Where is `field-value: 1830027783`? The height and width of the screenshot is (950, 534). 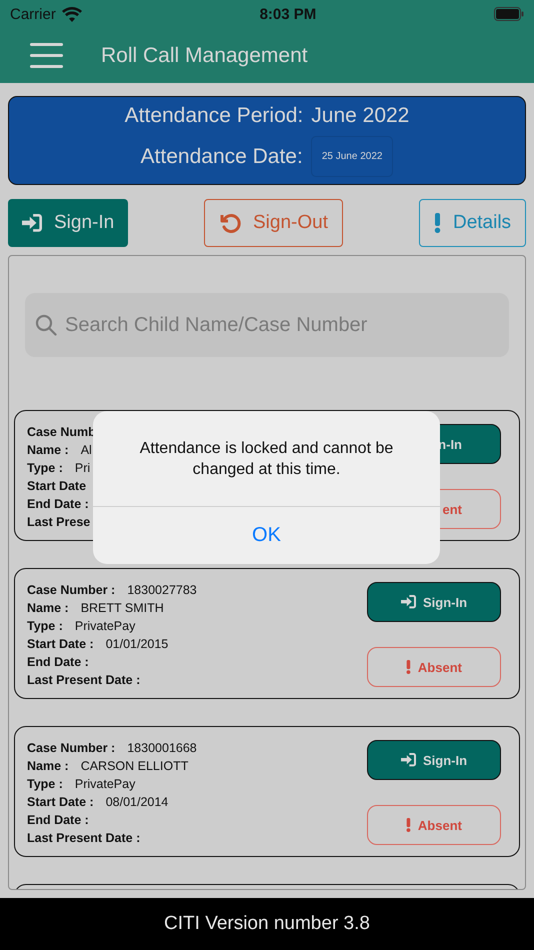
field-value: 1830027783 is located at coordinates (162, 590).